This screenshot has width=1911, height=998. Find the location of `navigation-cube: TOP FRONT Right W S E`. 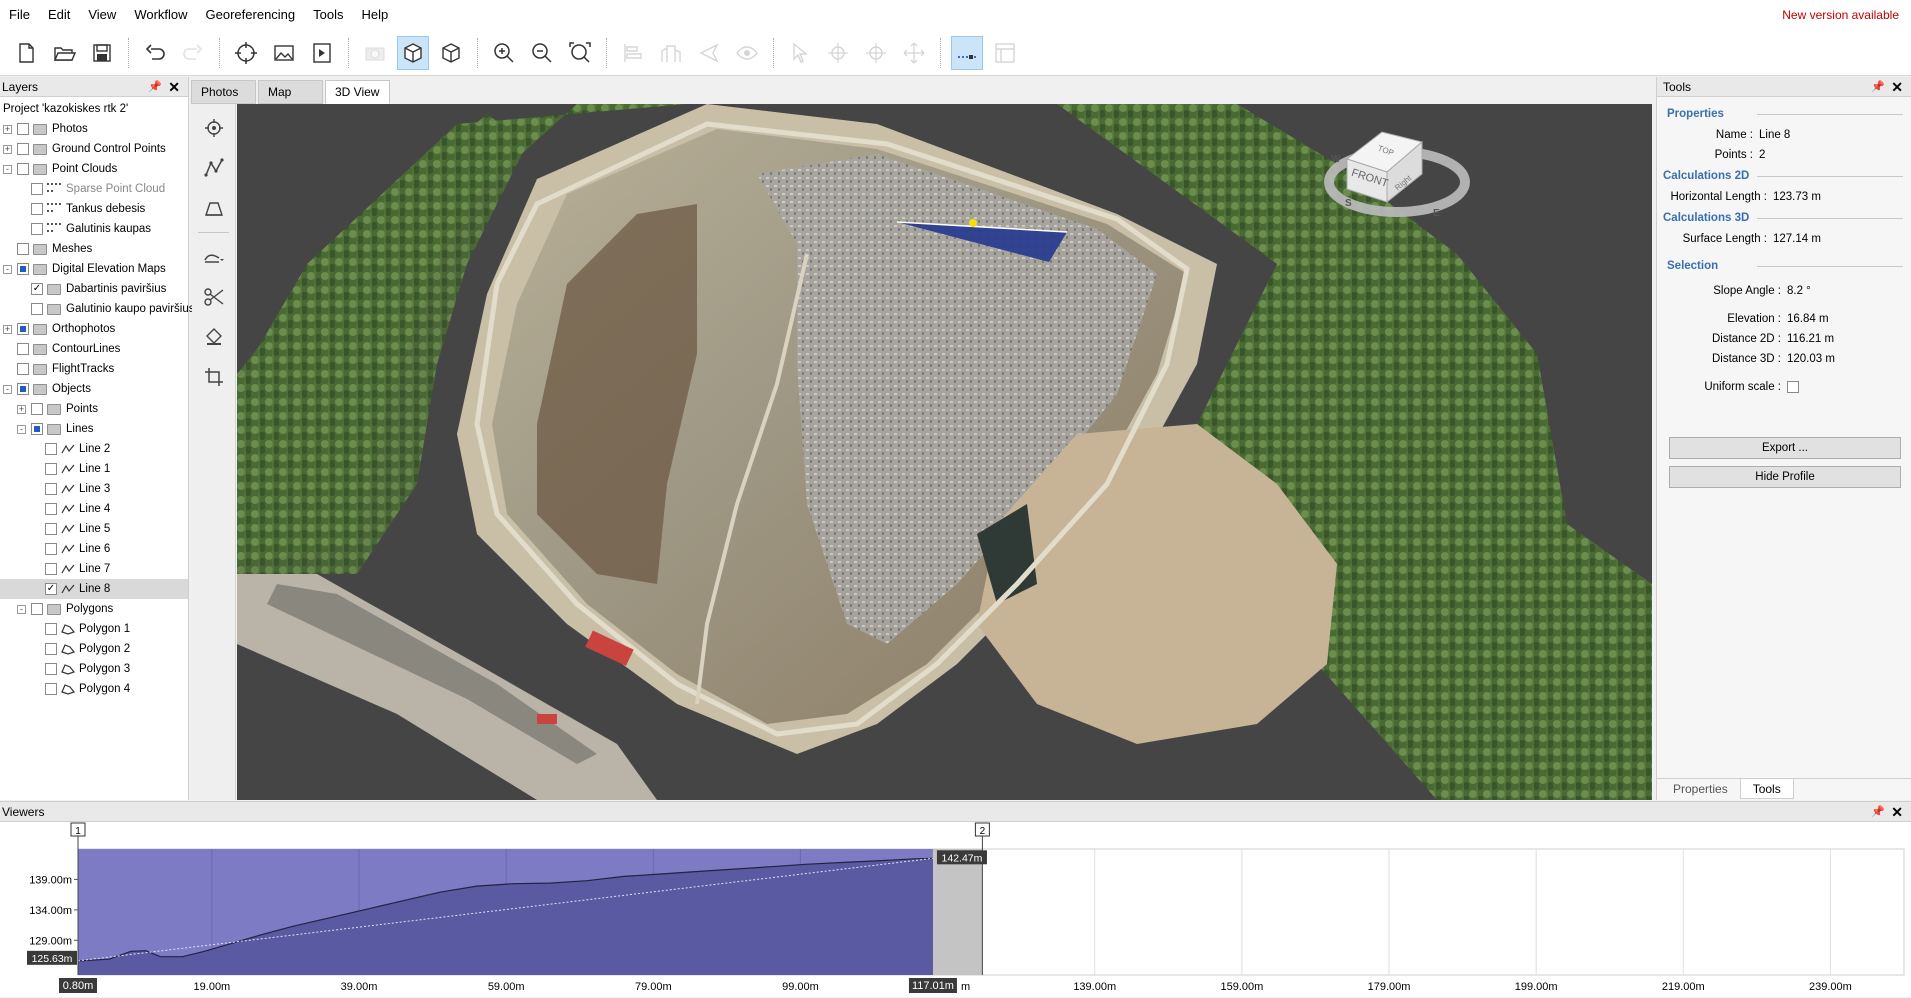

navigation-cube: TOP FRONT Right W S E is located at coordinates (1397, 175).